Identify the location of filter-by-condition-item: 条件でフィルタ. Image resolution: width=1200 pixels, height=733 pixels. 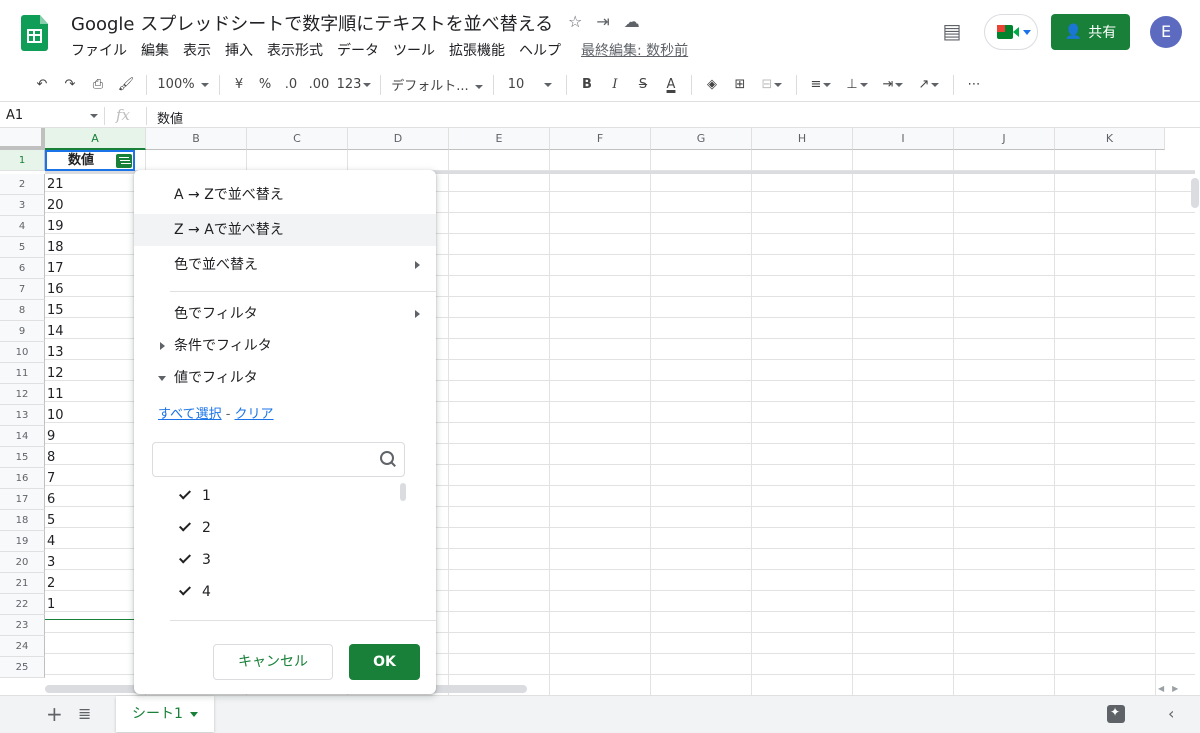
(285, 346).